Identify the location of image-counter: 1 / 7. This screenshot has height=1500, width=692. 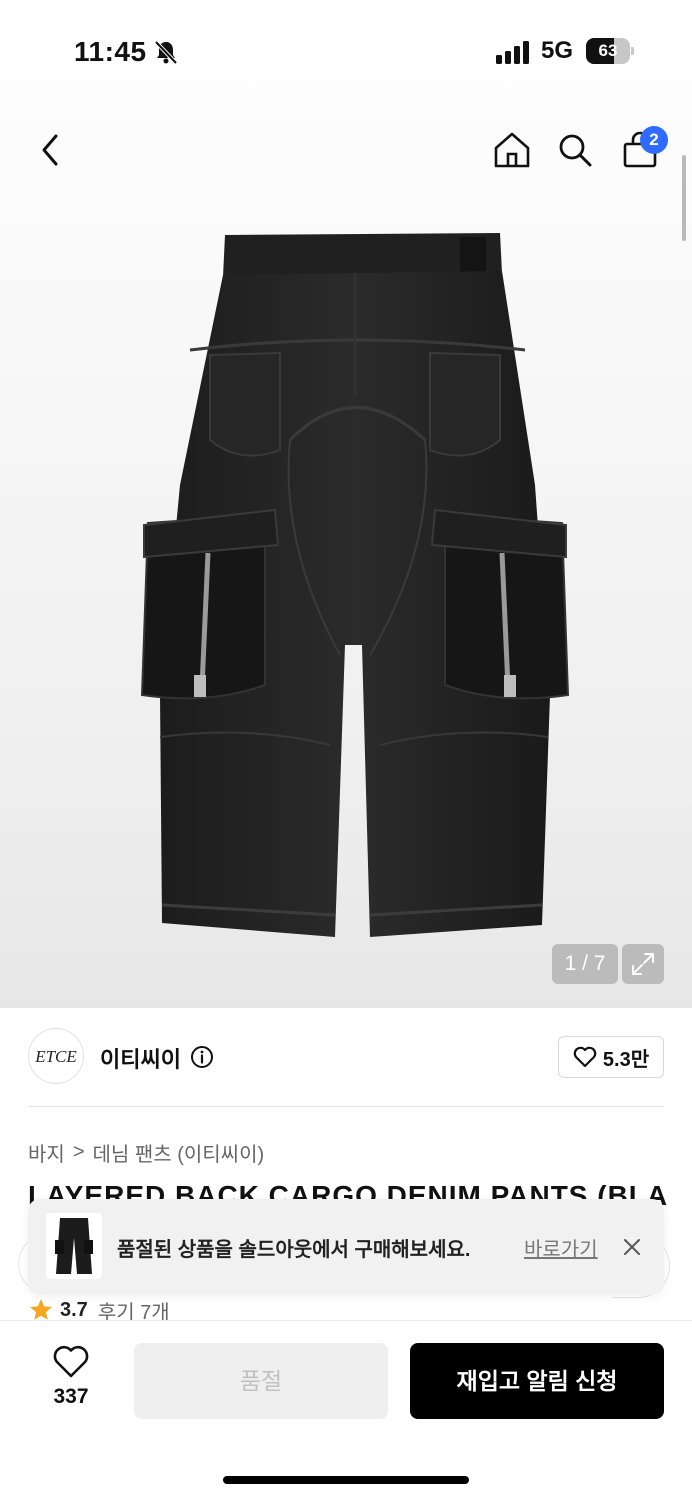
(585, 964).